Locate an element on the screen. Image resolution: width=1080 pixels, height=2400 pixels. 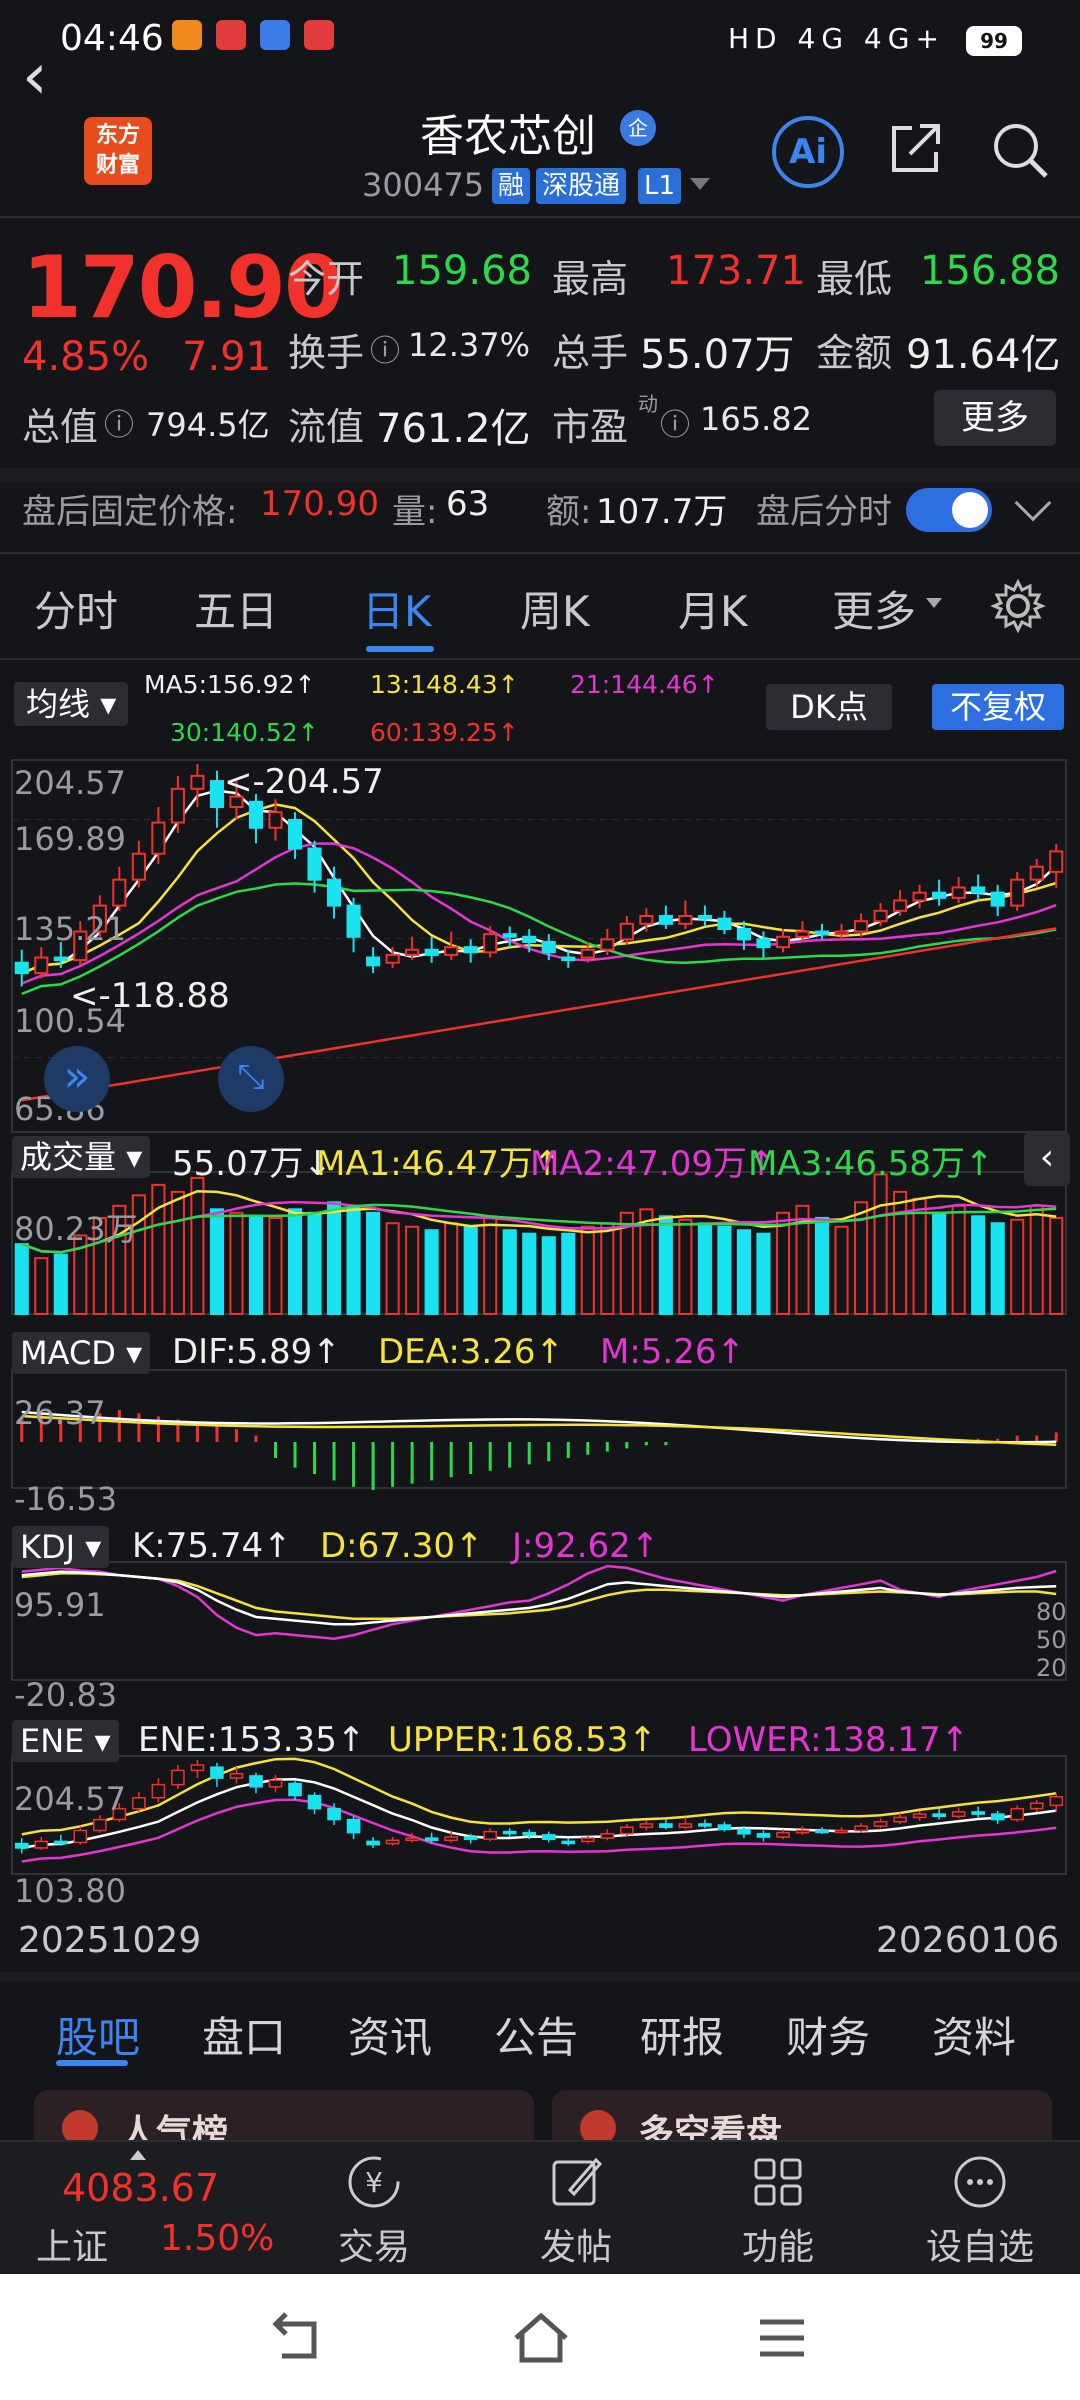
level-tag: L1 is located at coordinates (660, 186).